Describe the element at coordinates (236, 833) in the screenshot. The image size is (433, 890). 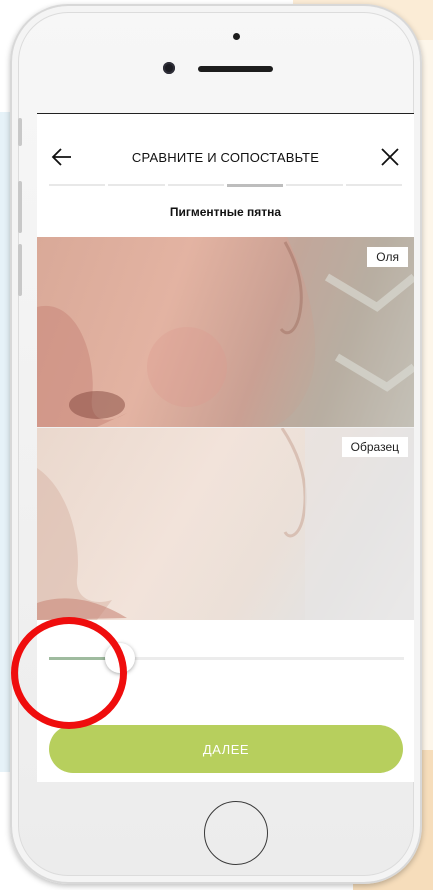
I see `home-button` at that location.